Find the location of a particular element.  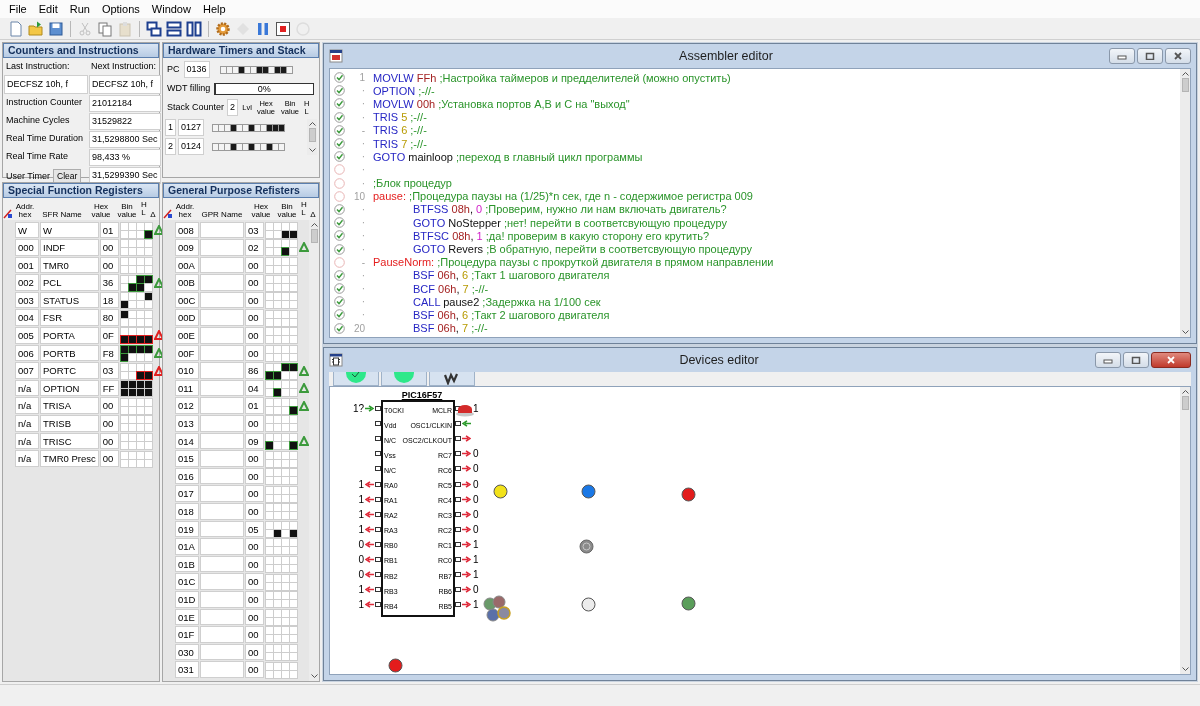

menu-item: Window is located at coordinates (171, 9).